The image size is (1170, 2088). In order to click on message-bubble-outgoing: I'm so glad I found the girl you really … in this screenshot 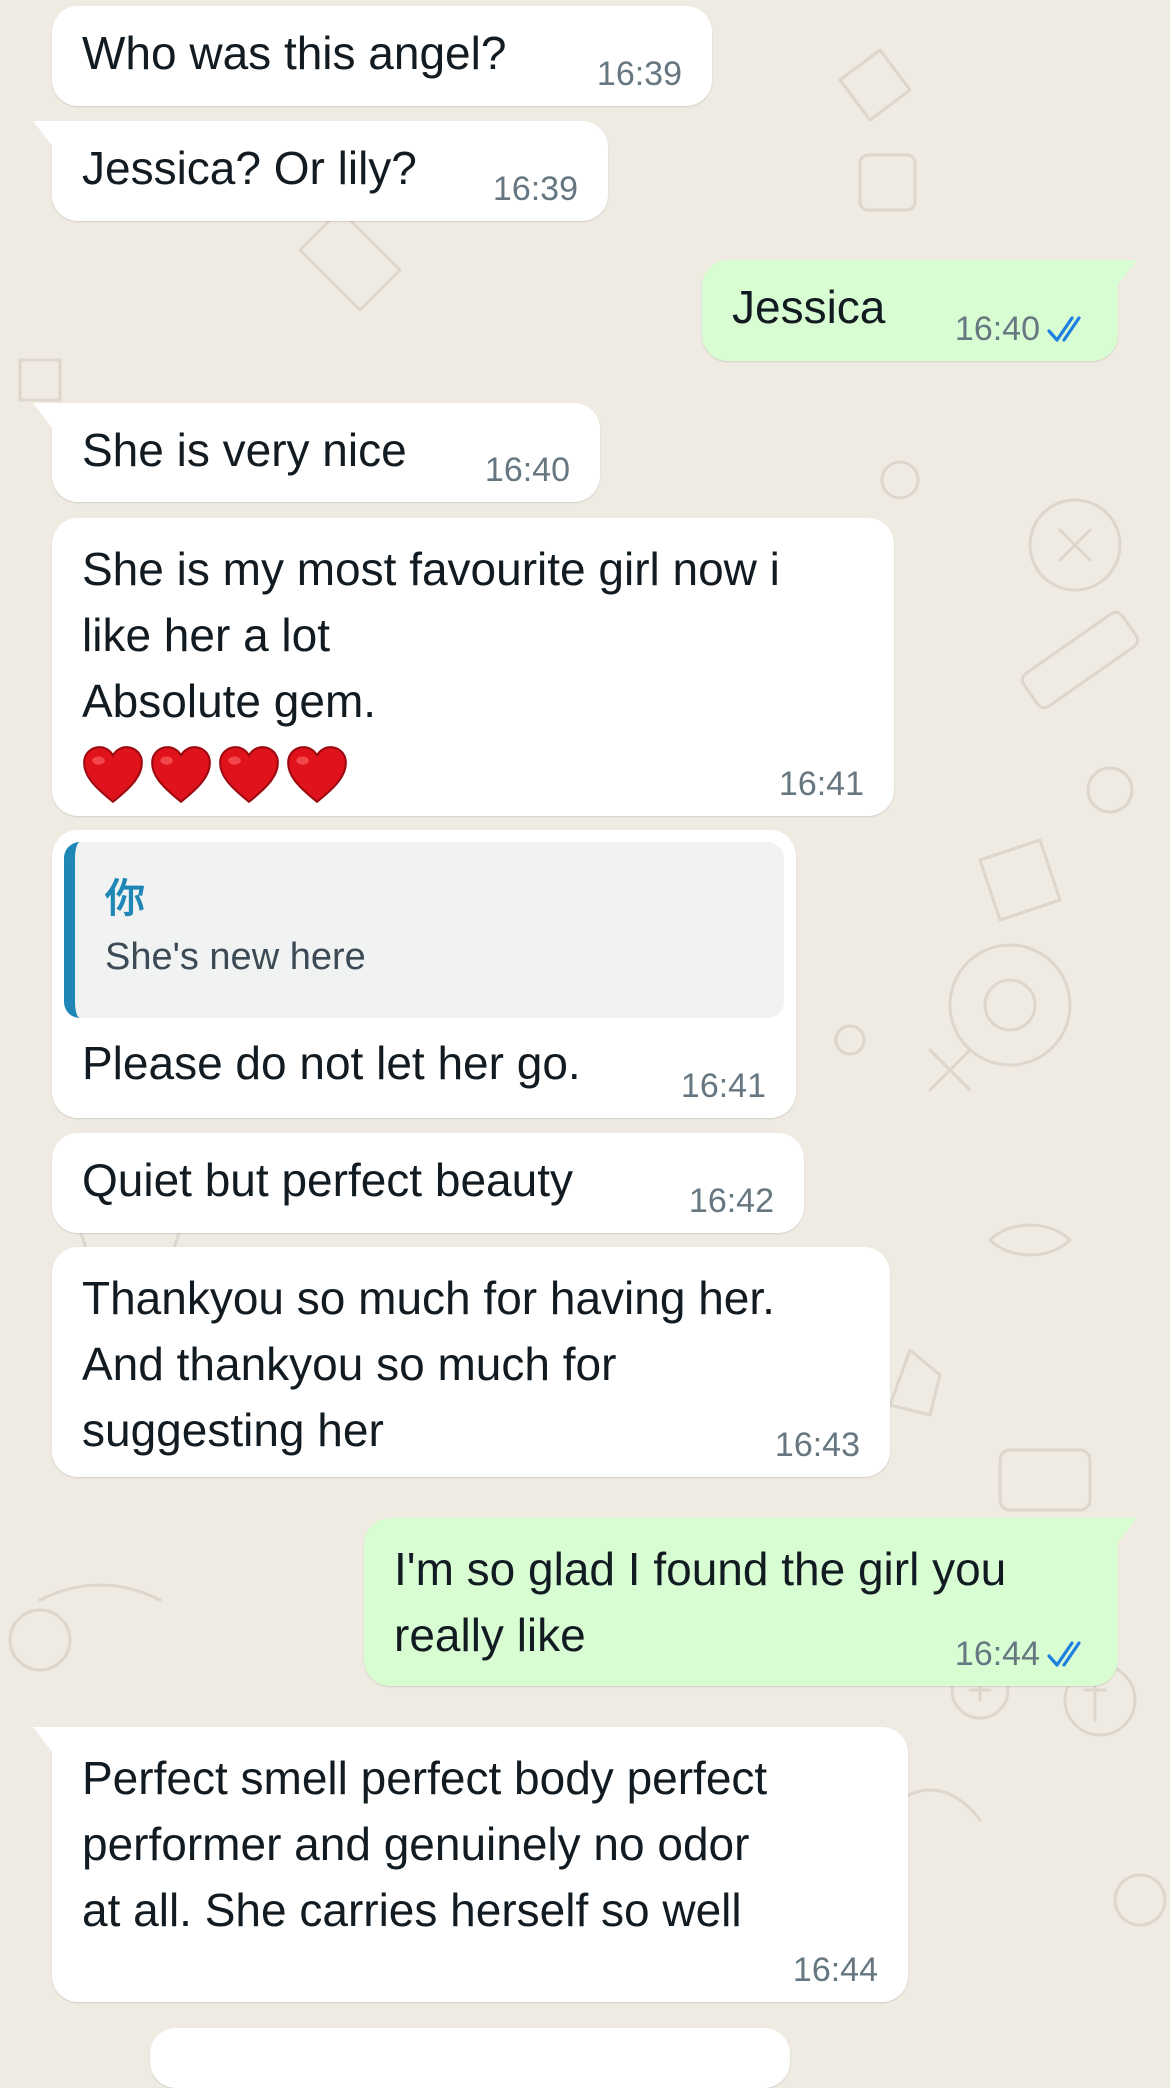, I will do `click(750, 1602)`.